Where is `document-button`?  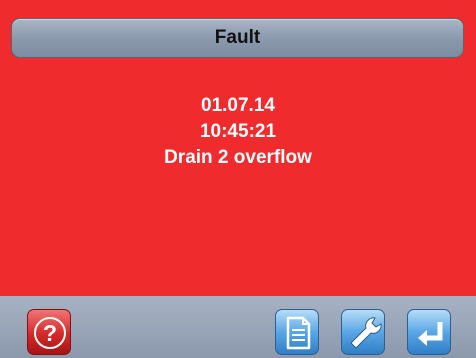 document-button is located at coordinates (297, 332).